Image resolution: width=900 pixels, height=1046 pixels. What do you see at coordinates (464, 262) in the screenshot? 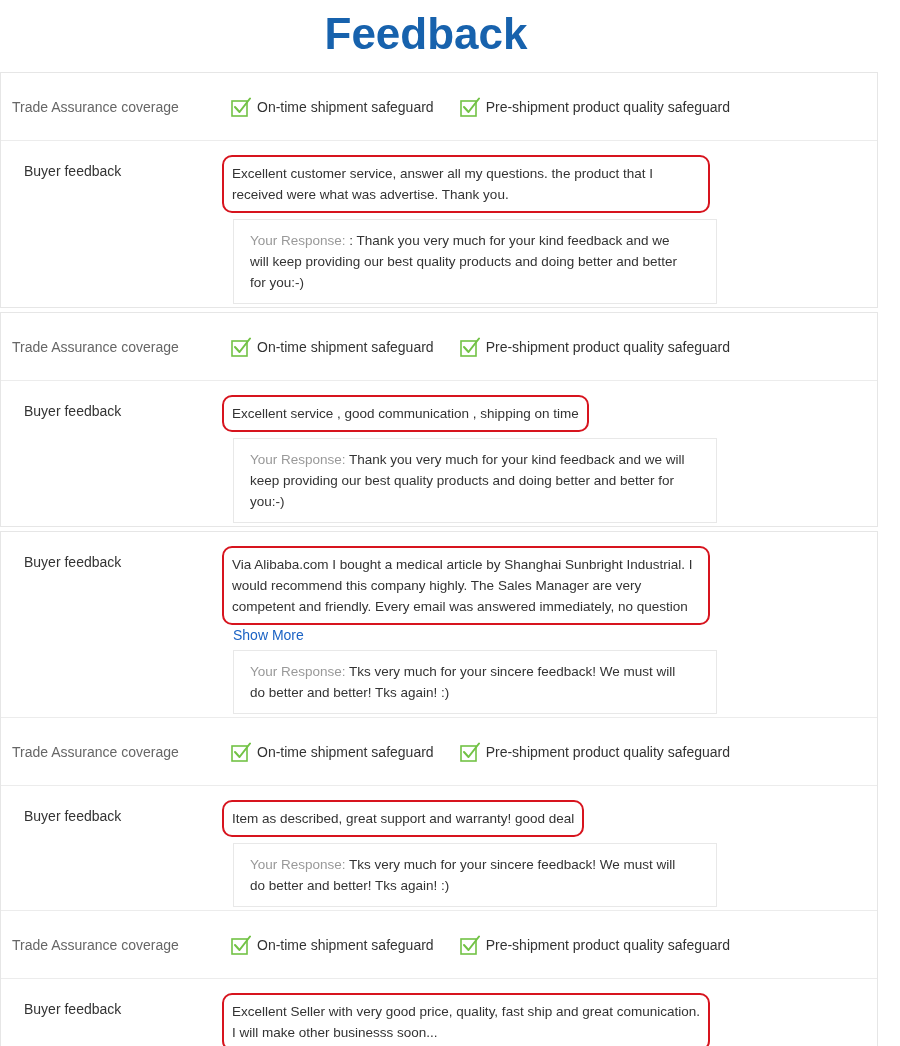
I see `response-text: Your Response: : Thank you very much for your kind feedback and we will keep providing our best quality products and doing better and better for you:-)` at bounding box center [464, 262].